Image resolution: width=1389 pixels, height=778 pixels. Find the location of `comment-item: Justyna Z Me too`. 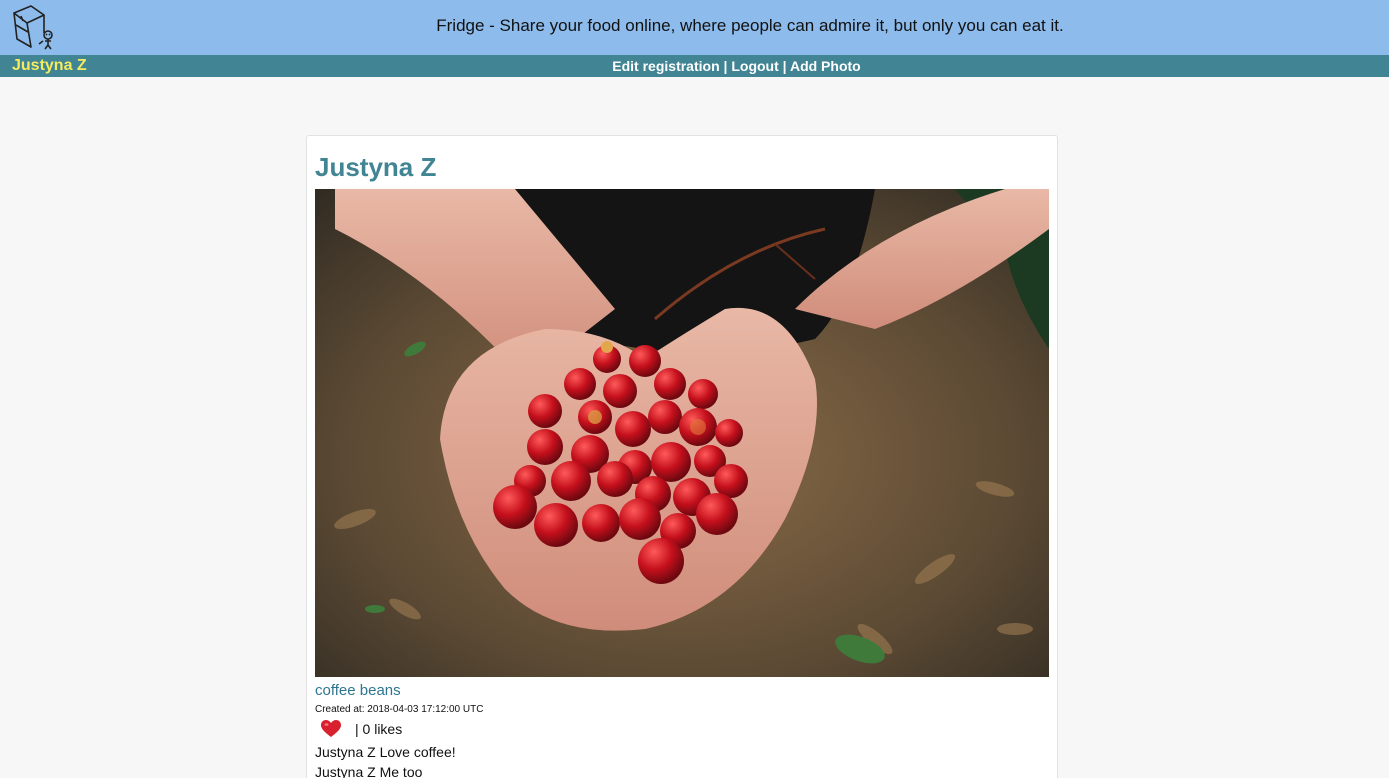

comment-item: Justyna Z Me too is located at coordinates (385, 770).